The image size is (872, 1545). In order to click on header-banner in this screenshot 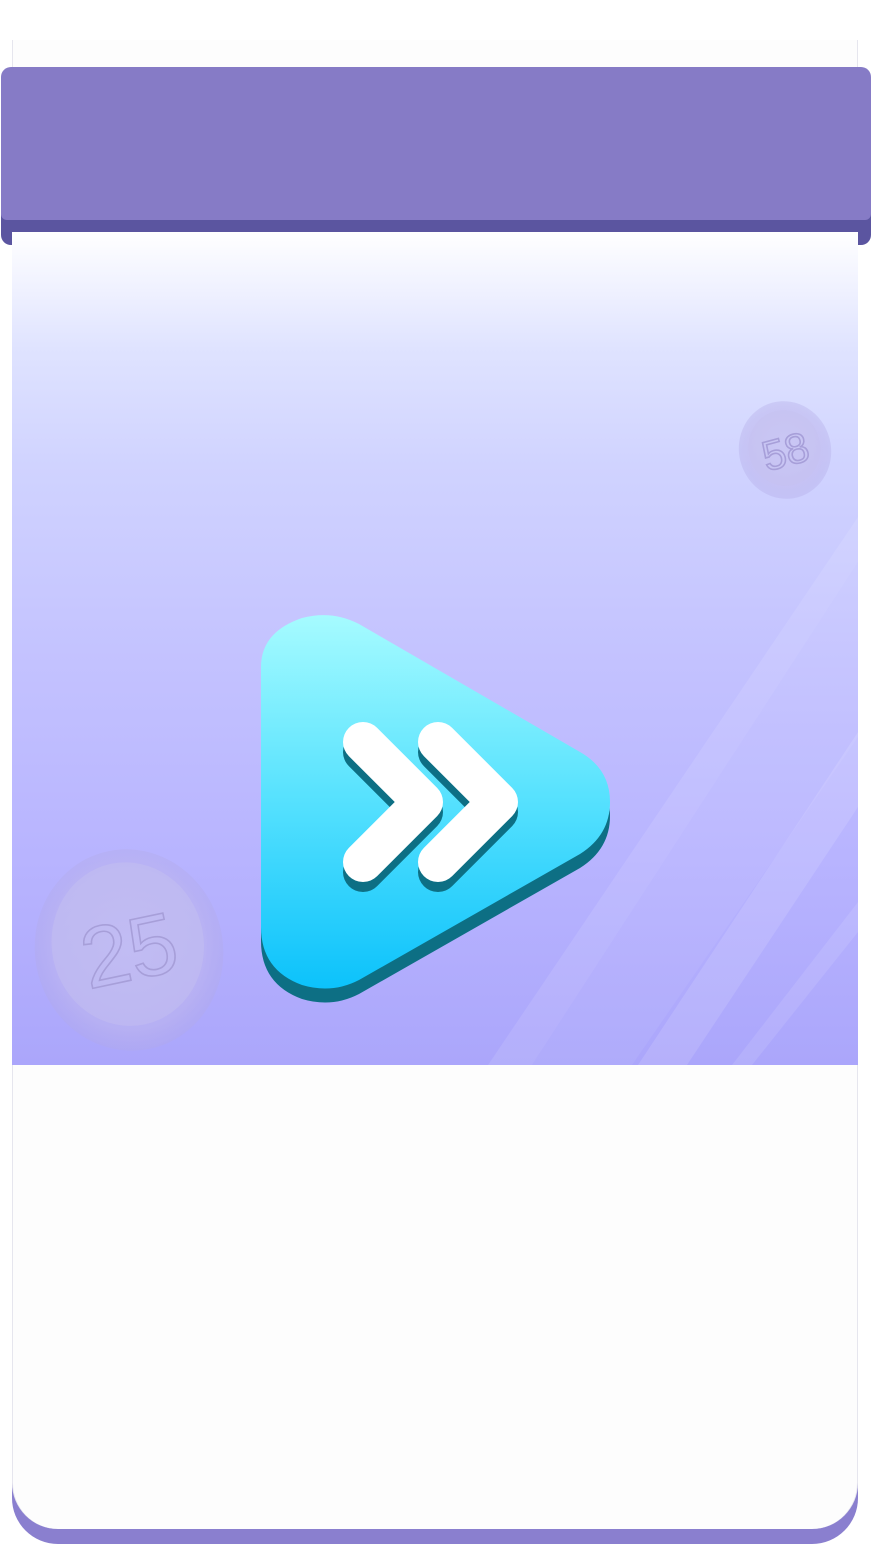, I will do `click(436, 143)`.